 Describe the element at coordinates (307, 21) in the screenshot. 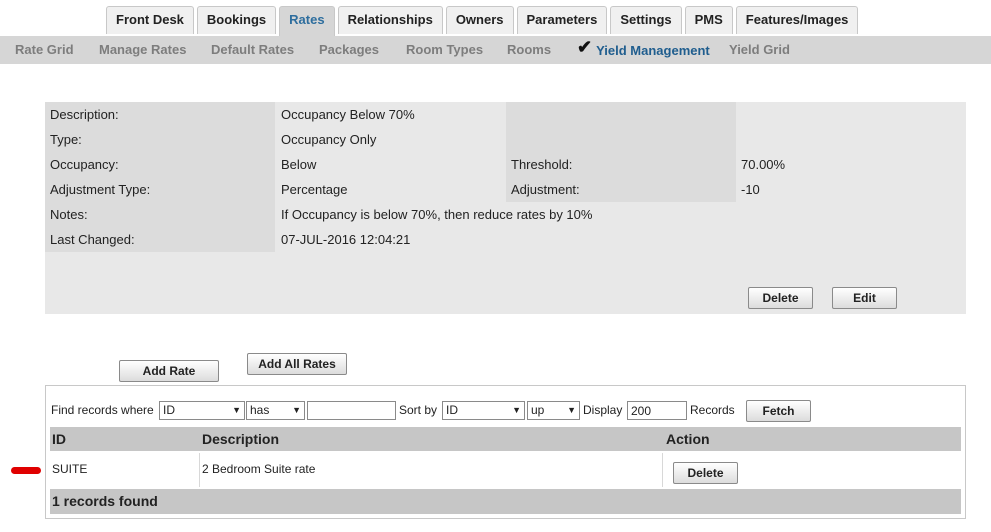

I see `tab-rates: Rates` at that location.